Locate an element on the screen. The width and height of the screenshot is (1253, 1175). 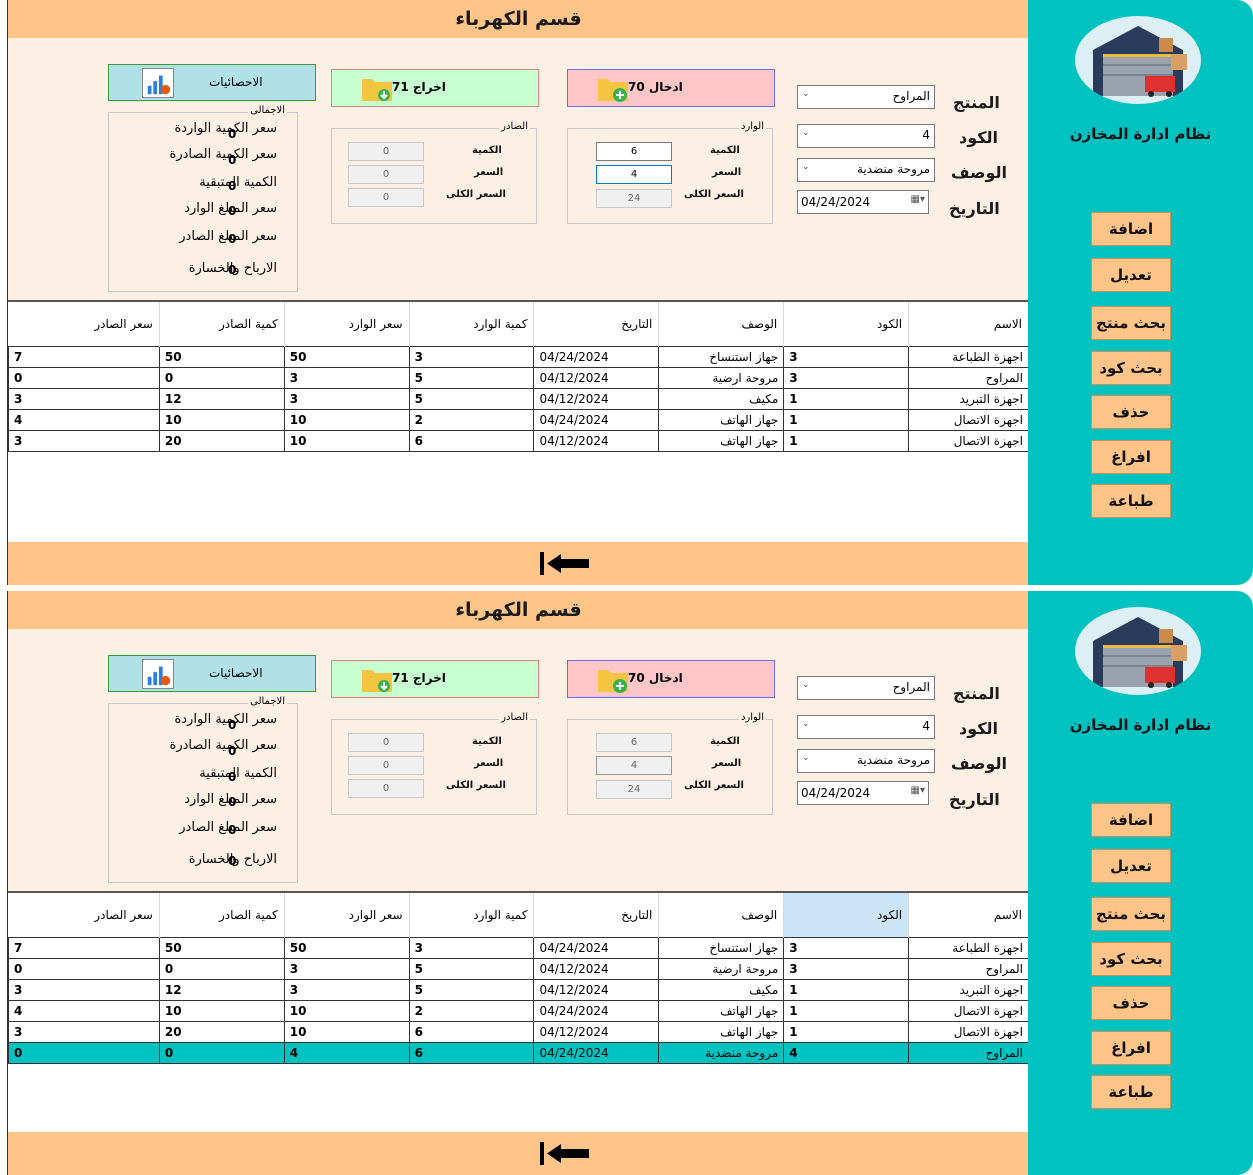
table-cell: المراوح is located at coordinates (968, 968).